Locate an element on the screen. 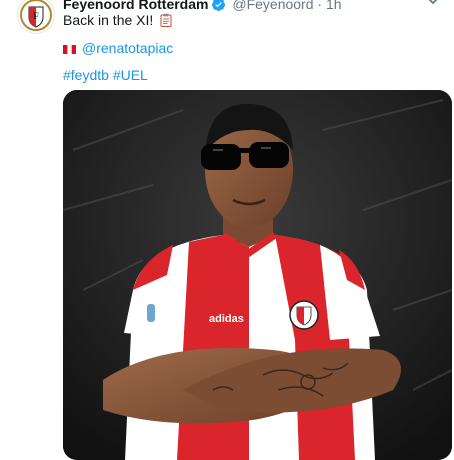 The image size is (454, 460). feyenoord-crest-icon: F is located at coordinates (36, 16).